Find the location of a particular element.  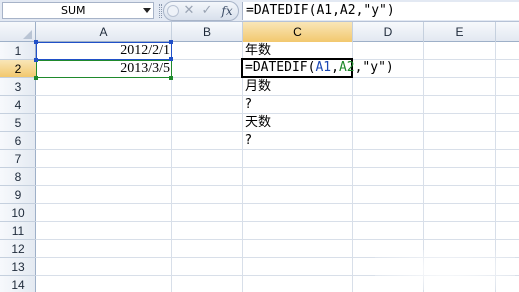

formula-ref-a1: A1 is located at coordinates (323, 67).